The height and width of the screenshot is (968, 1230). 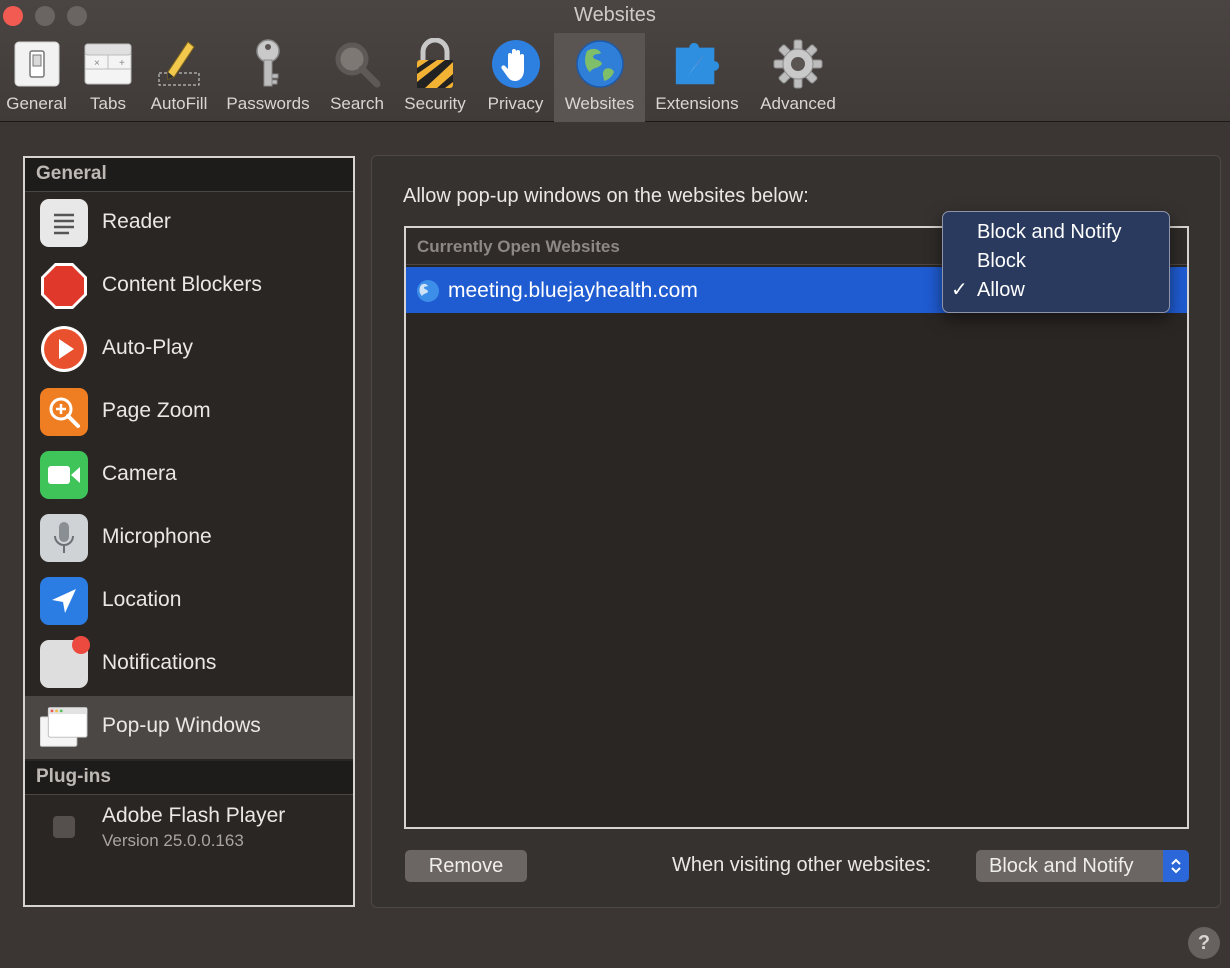 What do you see at coordinates (64, 827) in the screenshot?
I see `plugin-enable-checkbox` at bounding box center [64, 827].